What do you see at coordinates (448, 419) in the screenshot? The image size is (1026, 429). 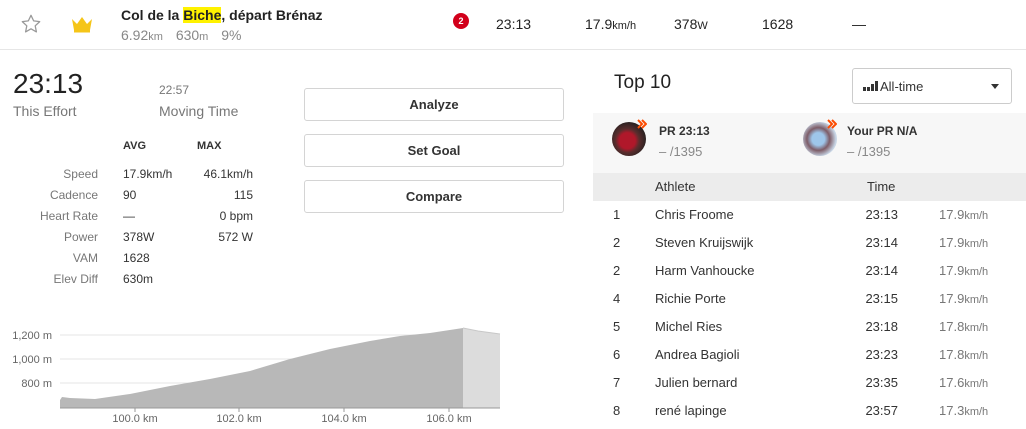 I see `x-tick-label: 106.0 km` at bounding box center [448, 419].